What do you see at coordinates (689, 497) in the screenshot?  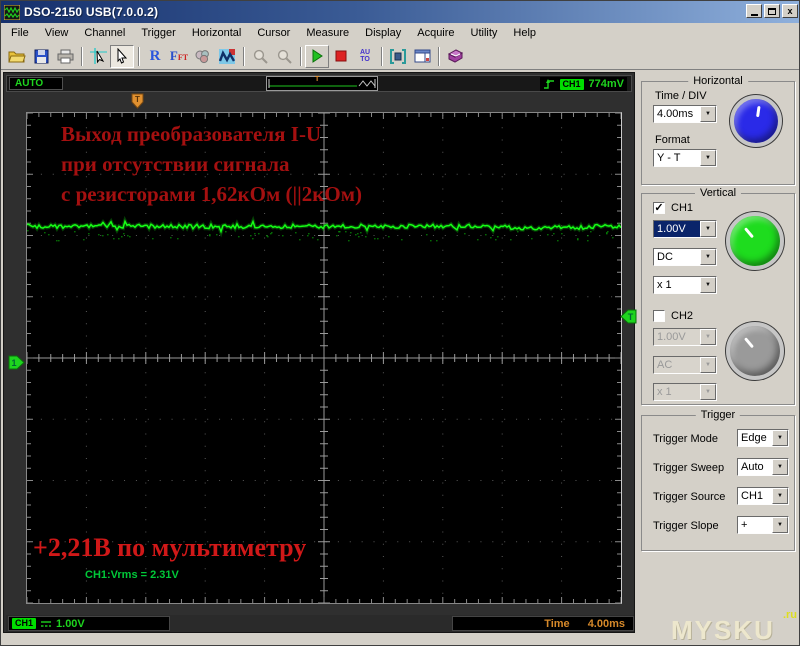 I see `trigger-source-label: Trigger Source` at bounding box center [689, 497].